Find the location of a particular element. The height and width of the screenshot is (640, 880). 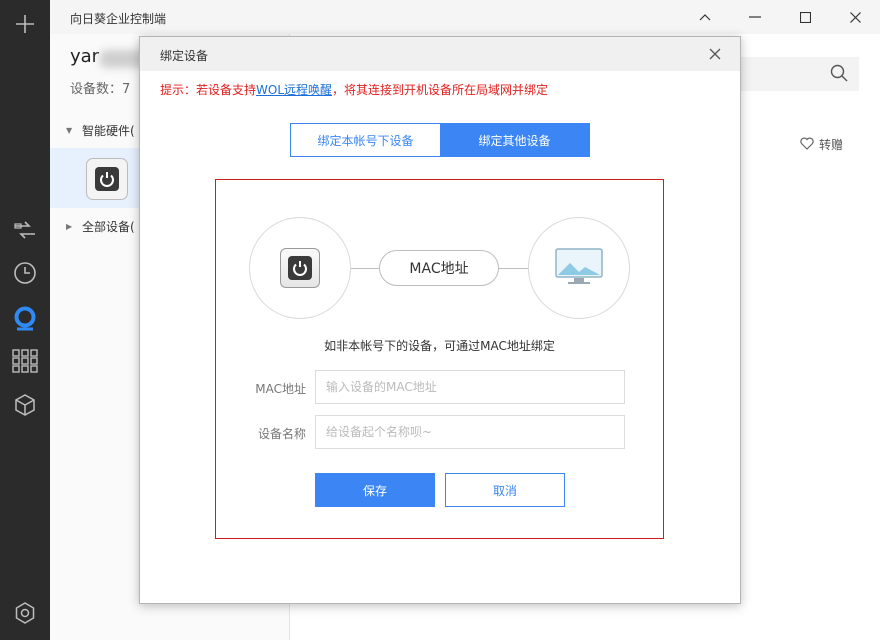

source-device-circle is located at coordinates (300, 268).